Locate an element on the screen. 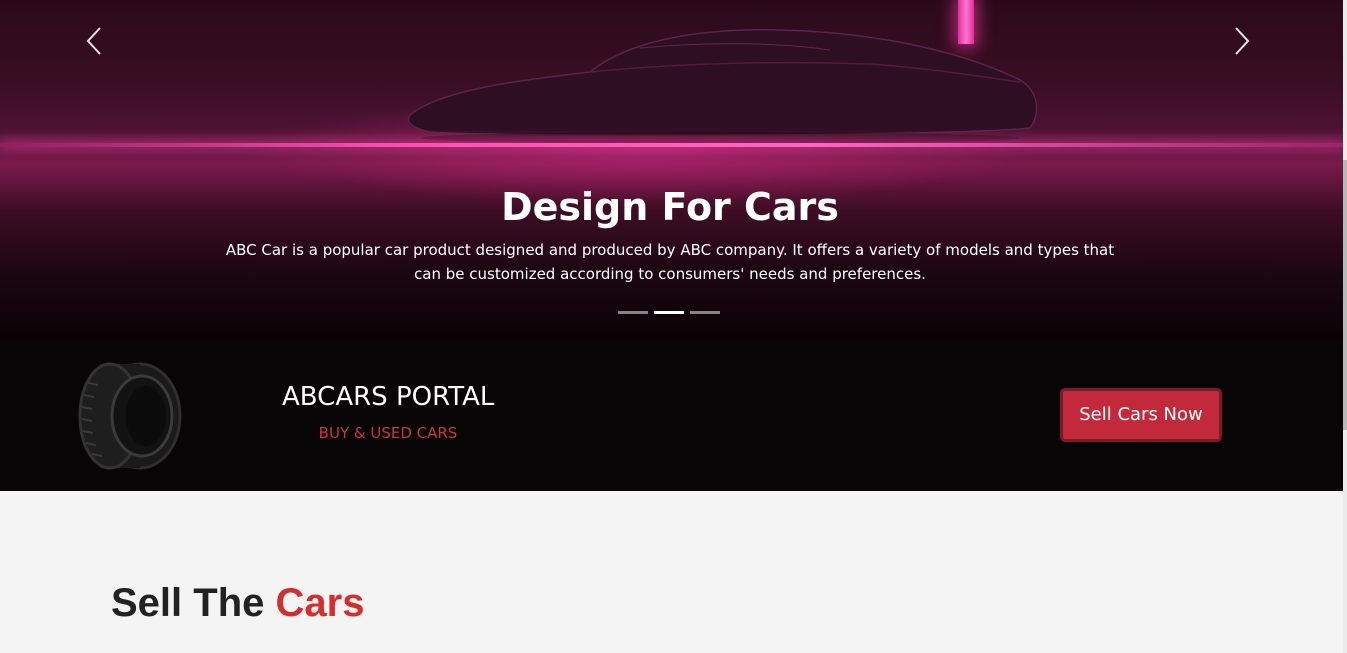 The height and width of the screenshot is (653, 1347). chevron-left-icon is located at coordinates (93, 41).